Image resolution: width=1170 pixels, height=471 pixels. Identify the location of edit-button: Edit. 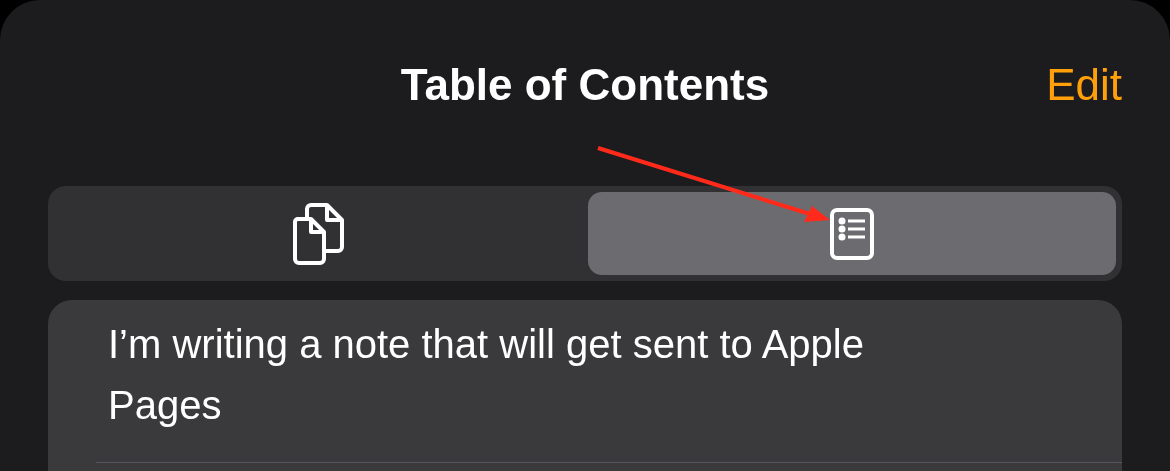
(1084, 85).